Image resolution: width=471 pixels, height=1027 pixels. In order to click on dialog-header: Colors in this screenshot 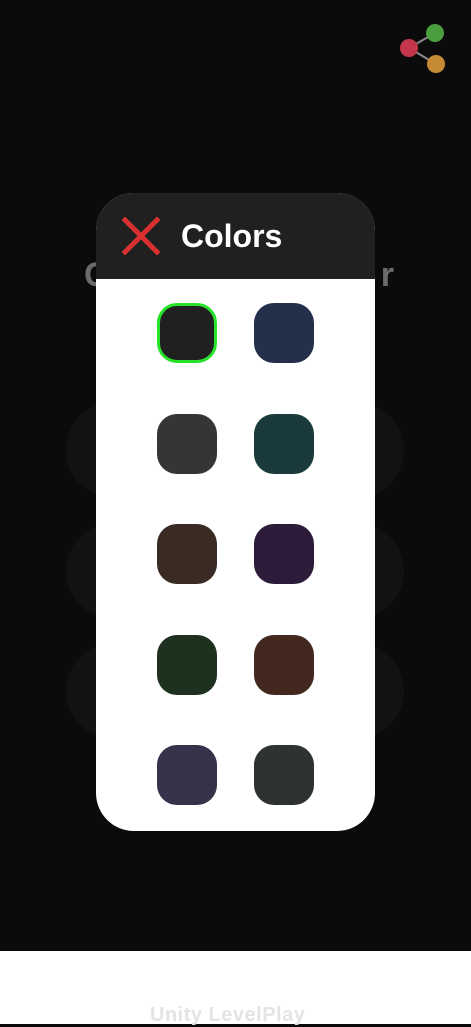, I will do `click(235, 236)`.